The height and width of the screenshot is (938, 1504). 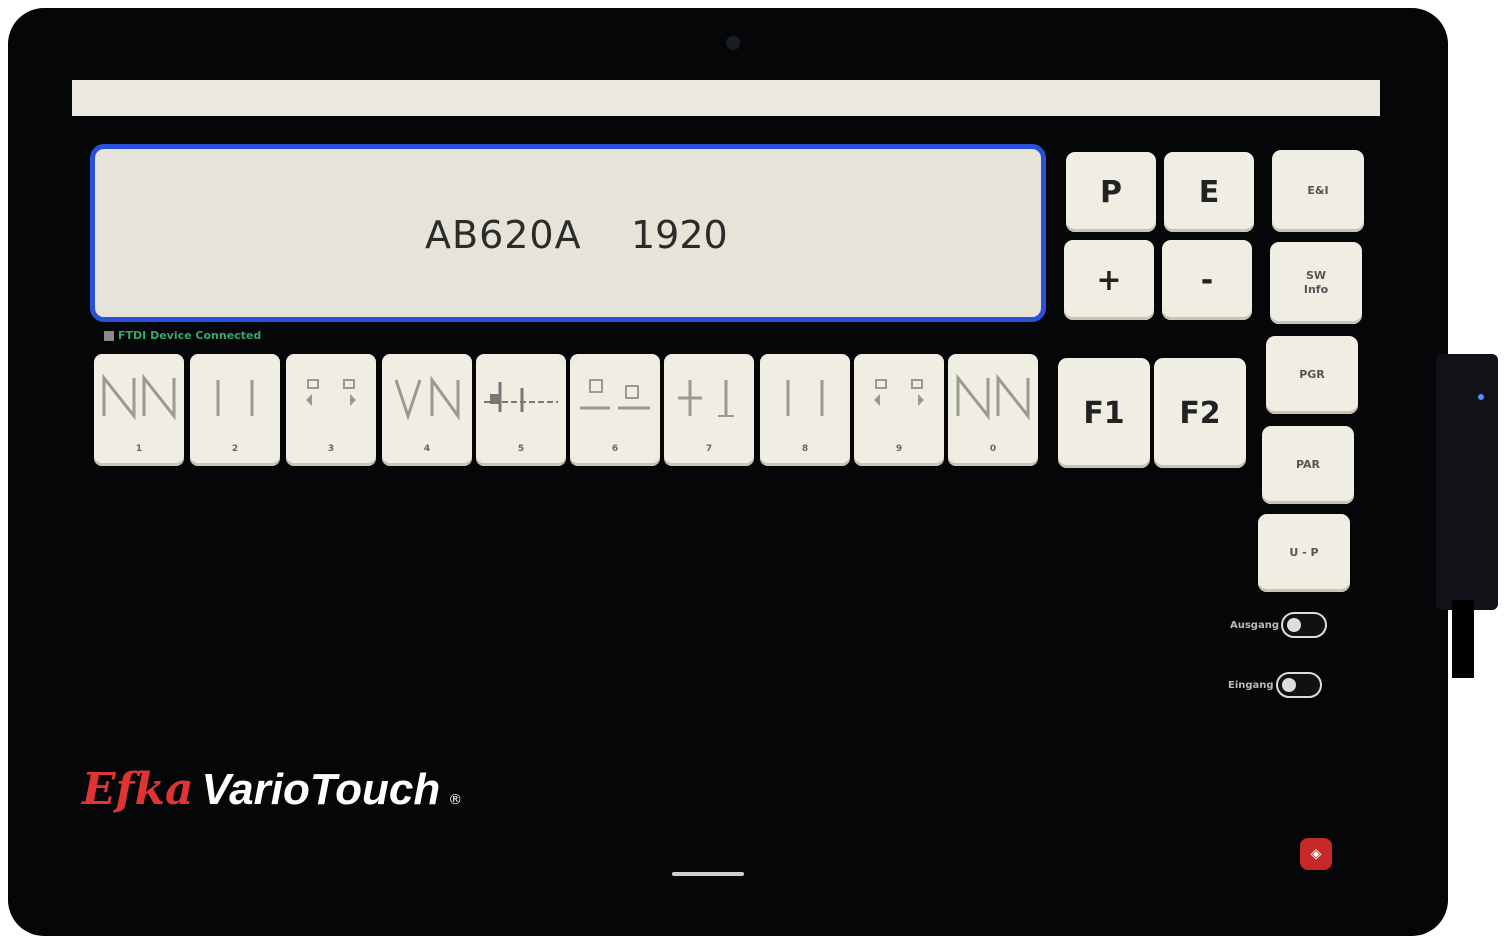 What do you see at coordinates (1209, 192) in the screenshot?
I see `e-button: E` at bounding box center [1209, 192].